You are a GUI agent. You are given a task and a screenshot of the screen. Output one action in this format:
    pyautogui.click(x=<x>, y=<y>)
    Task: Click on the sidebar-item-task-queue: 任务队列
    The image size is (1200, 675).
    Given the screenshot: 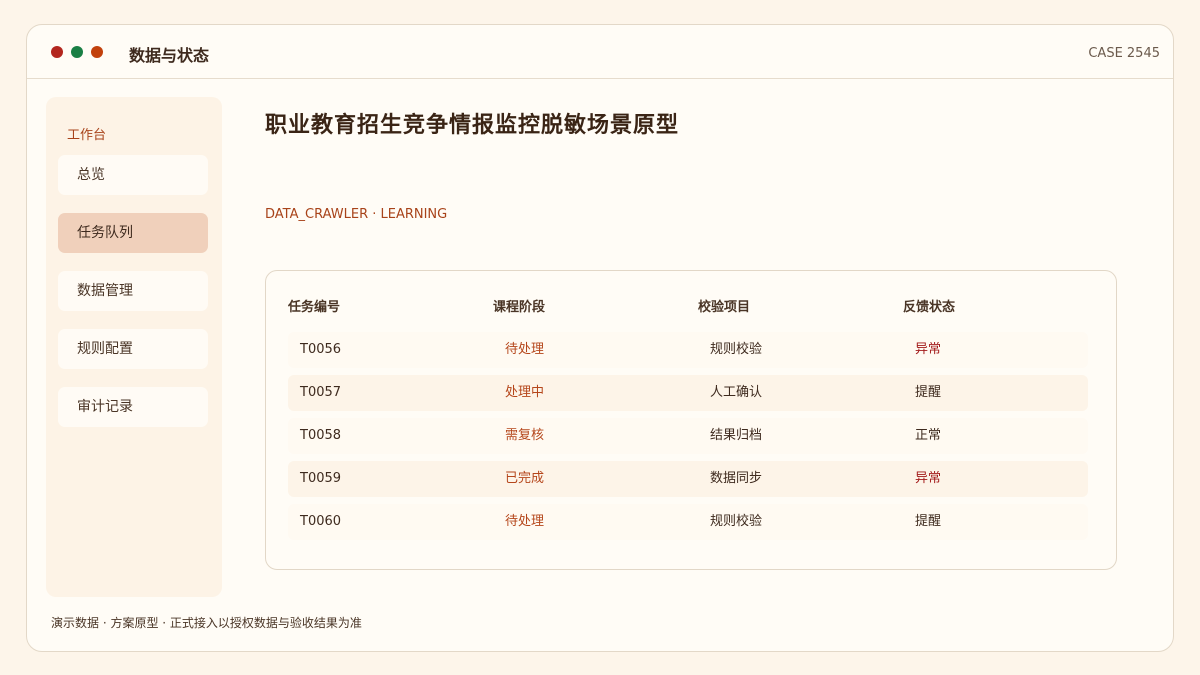 What is the action you would take?
    pyautogui.click(x=133, y=233)
    